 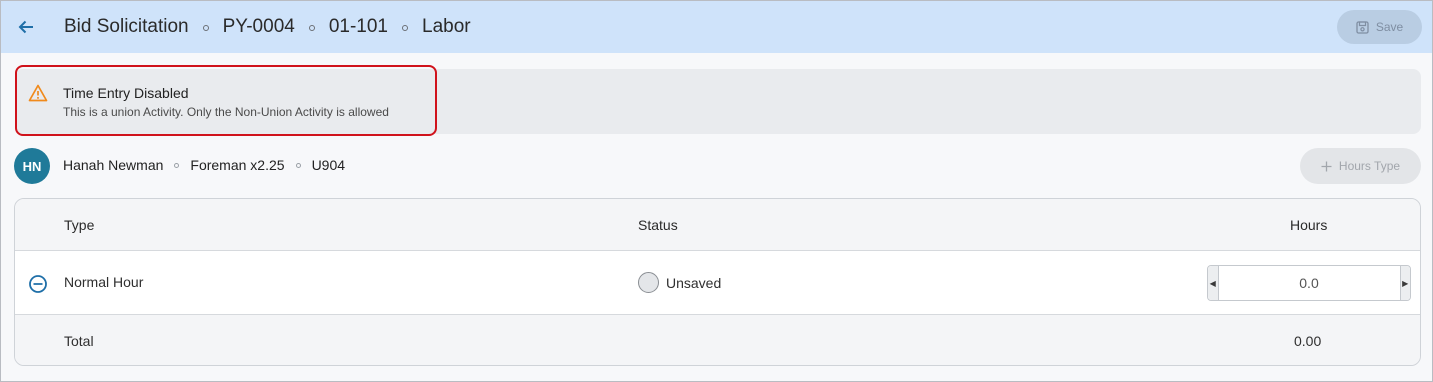 What do you see at coordinates (79, 341) in the screenshot?
I see `total-label: Total` at bounding box center [79, 341].